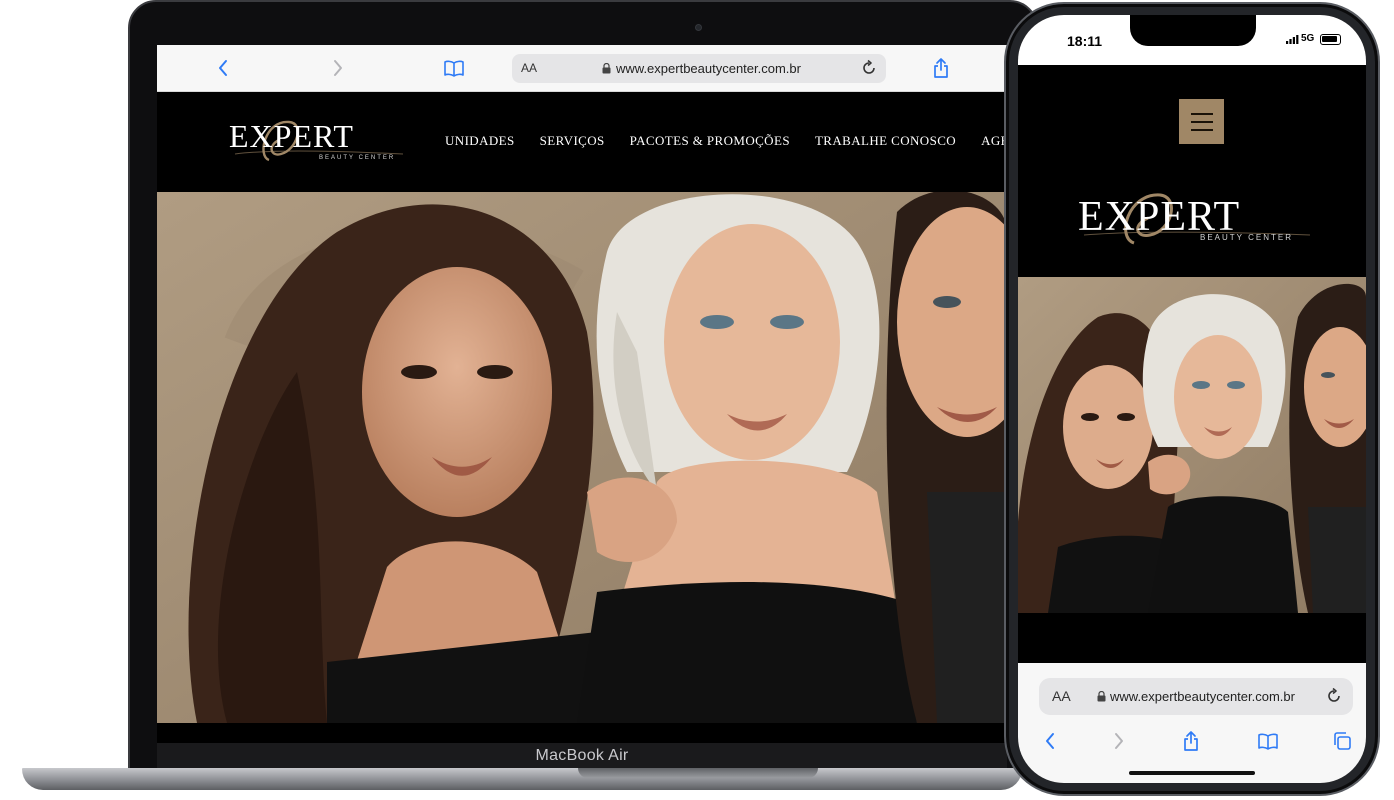 The width and height of the screenshot is (1394, 800). Describe the element at coordinates (1192, 723) in the screenshot. I see `browser-bottom-bar: AA www.expertbeautycenter.com.br` at that location.